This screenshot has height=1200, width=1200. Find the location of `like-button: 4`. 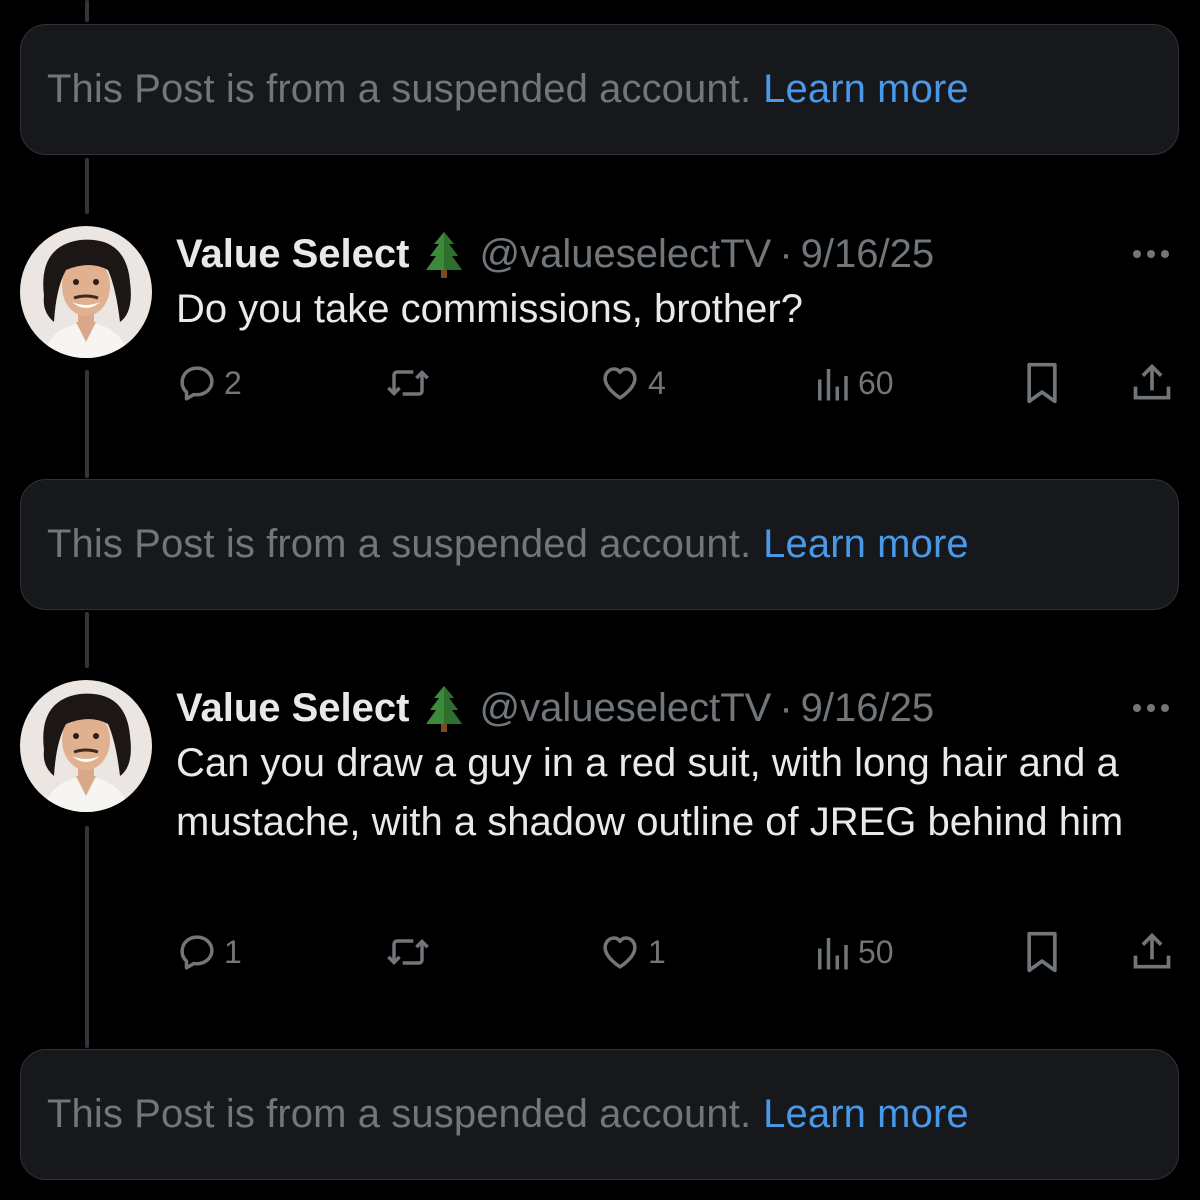

like-button: 4 is located at coordinates (632, 383).